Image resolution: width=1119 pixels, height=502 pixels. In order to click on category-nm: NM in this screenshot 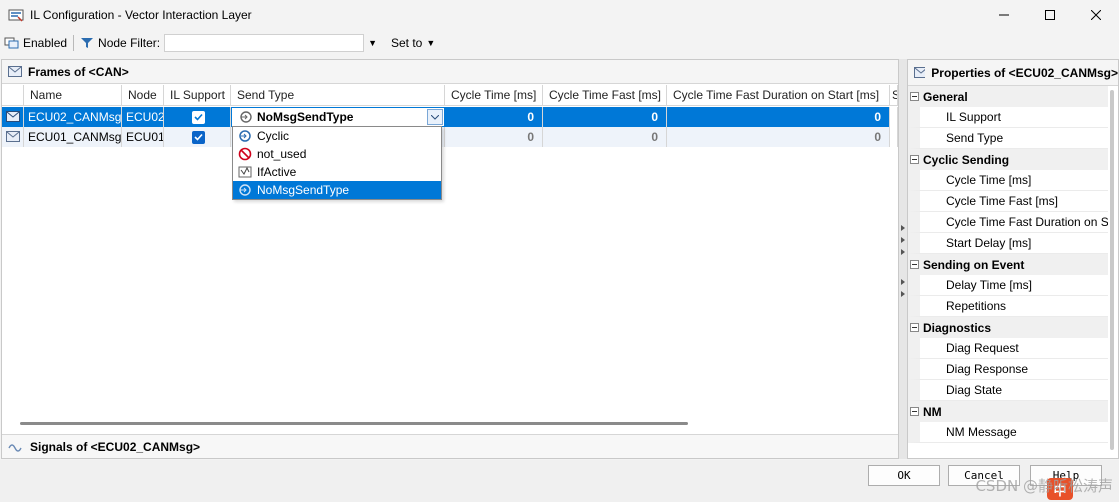, I will do `click(1008, 411)`.